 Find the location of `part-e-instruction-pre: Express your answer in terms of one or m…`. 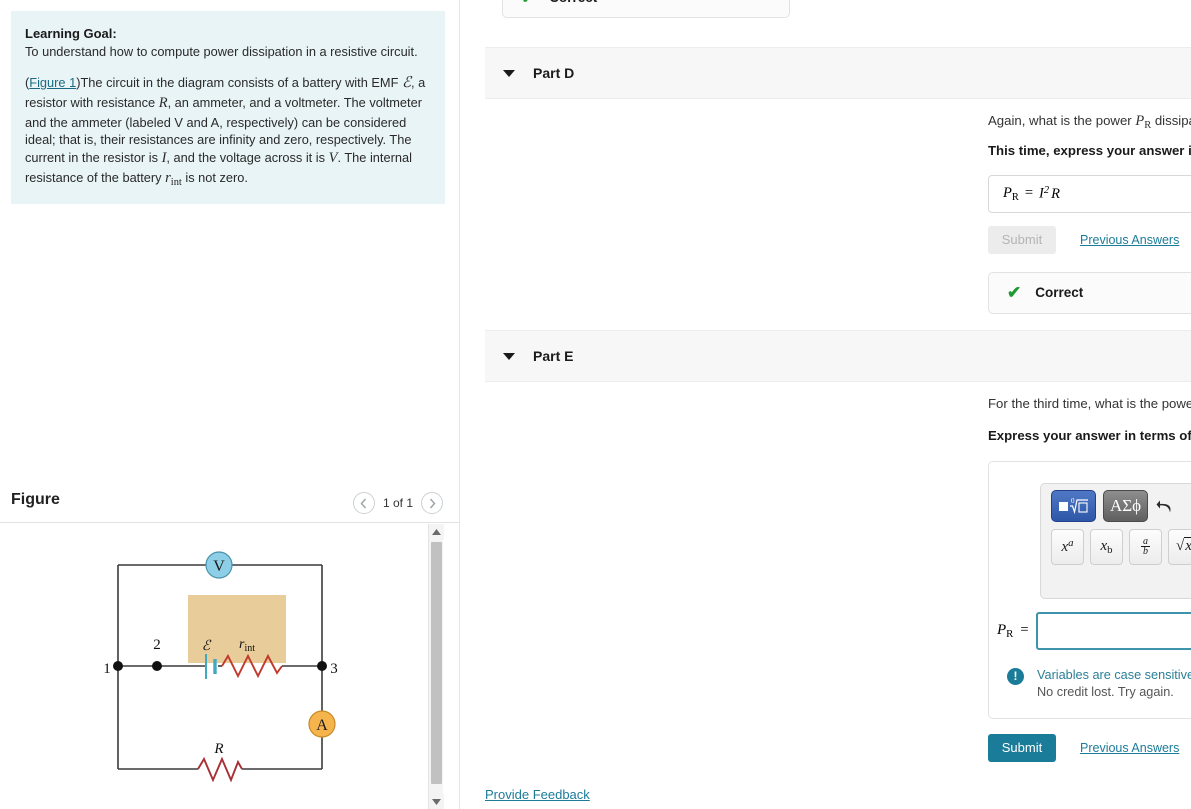

part-e-instruction-pre: Express your answer in terms of one or m… is located at coordinates (1089, 435).